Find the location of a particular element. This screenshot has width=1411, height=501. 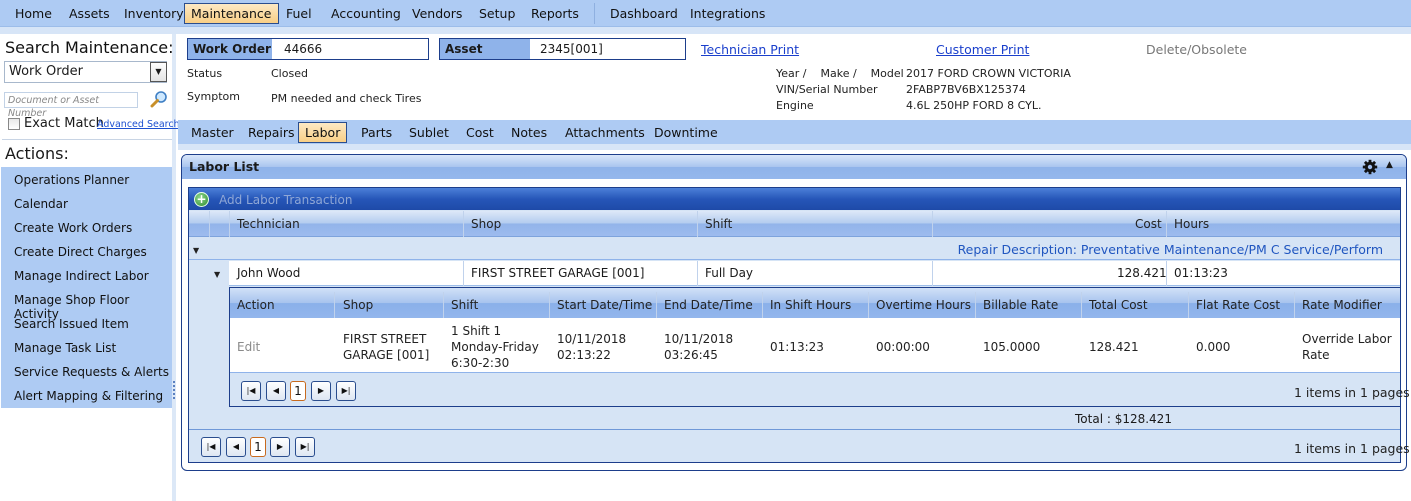

action-manage-indirect-labor: Manage Indirect Labor is located at coordinates (81, 276).